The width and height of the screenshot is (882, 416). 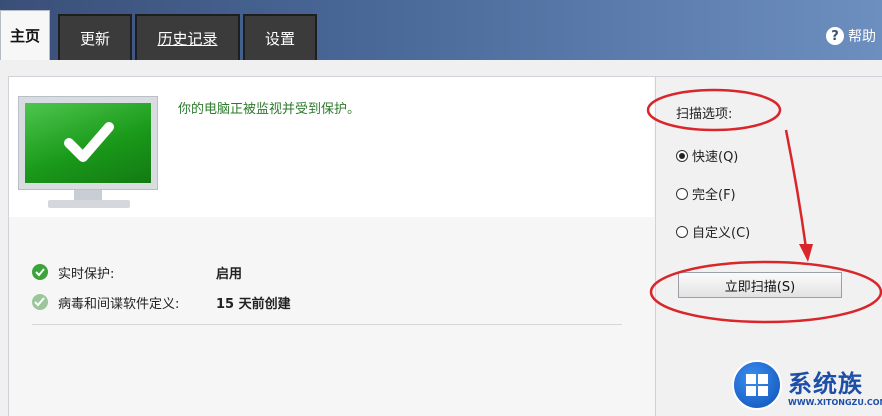 What do you see at coordinates (269, 109) in the screenshot?
I see `protection-status-message: 你的电脑正被监视并受到保护。` at bounding box center [269, 109].